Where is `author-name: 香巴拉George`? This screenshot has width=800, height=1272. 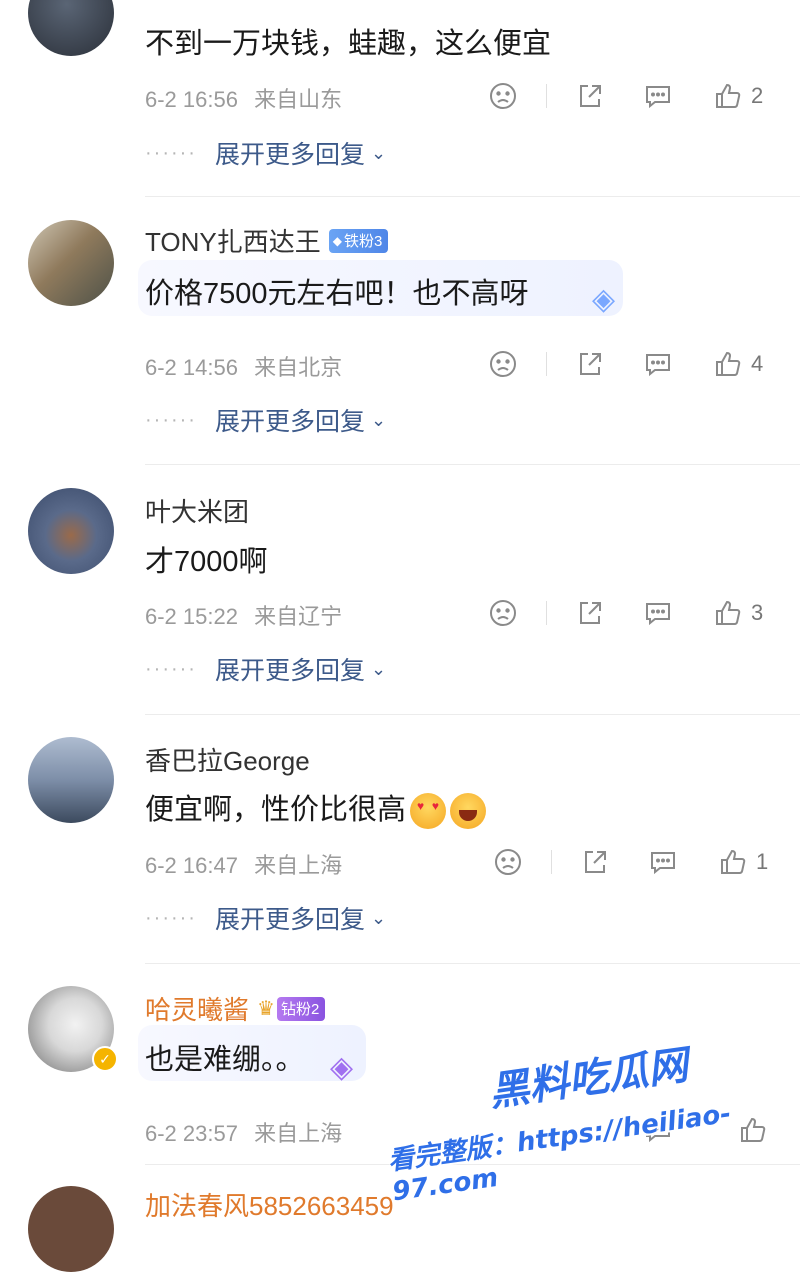
author-name: 香巴拉George is located at coordinates (227, 761).